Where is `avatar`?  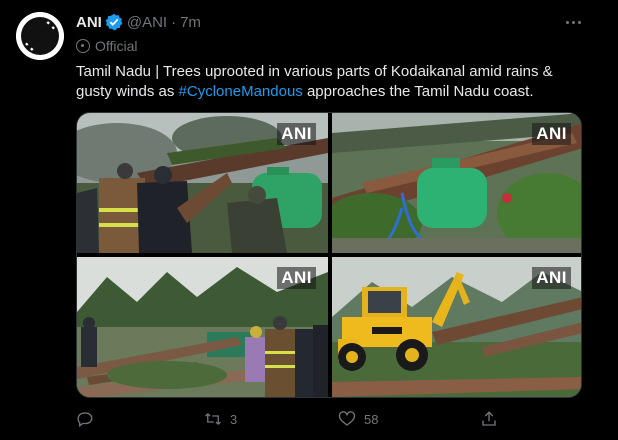 avatar is located at coordinates (40, 36).